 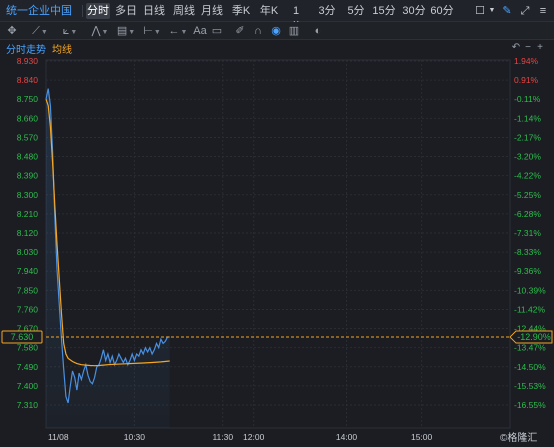 What do you see at coordinates (28, 252) in the screenshot?
I see `y-tick-left: 8.030` at bounding box center [28, 252].